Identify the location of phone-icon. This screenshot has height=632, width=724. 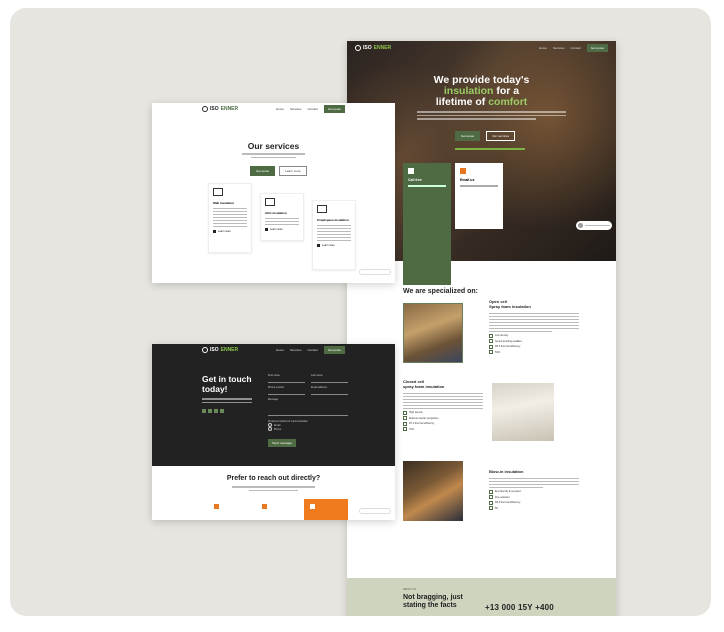
(411, 171).